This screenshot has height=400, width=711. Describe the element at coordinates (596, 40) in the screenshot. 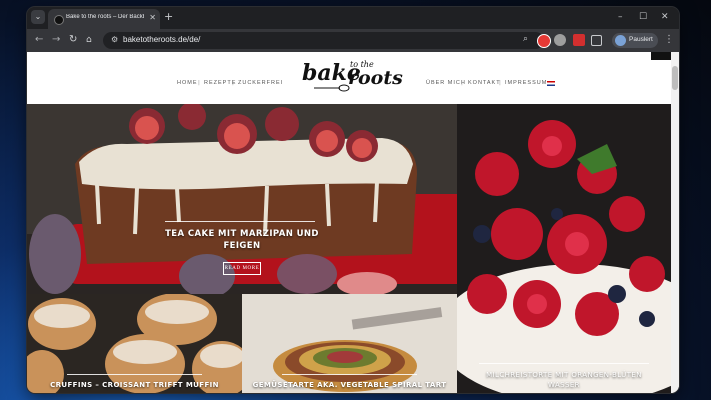

I see `puzzle-extensions-icon` at that location.